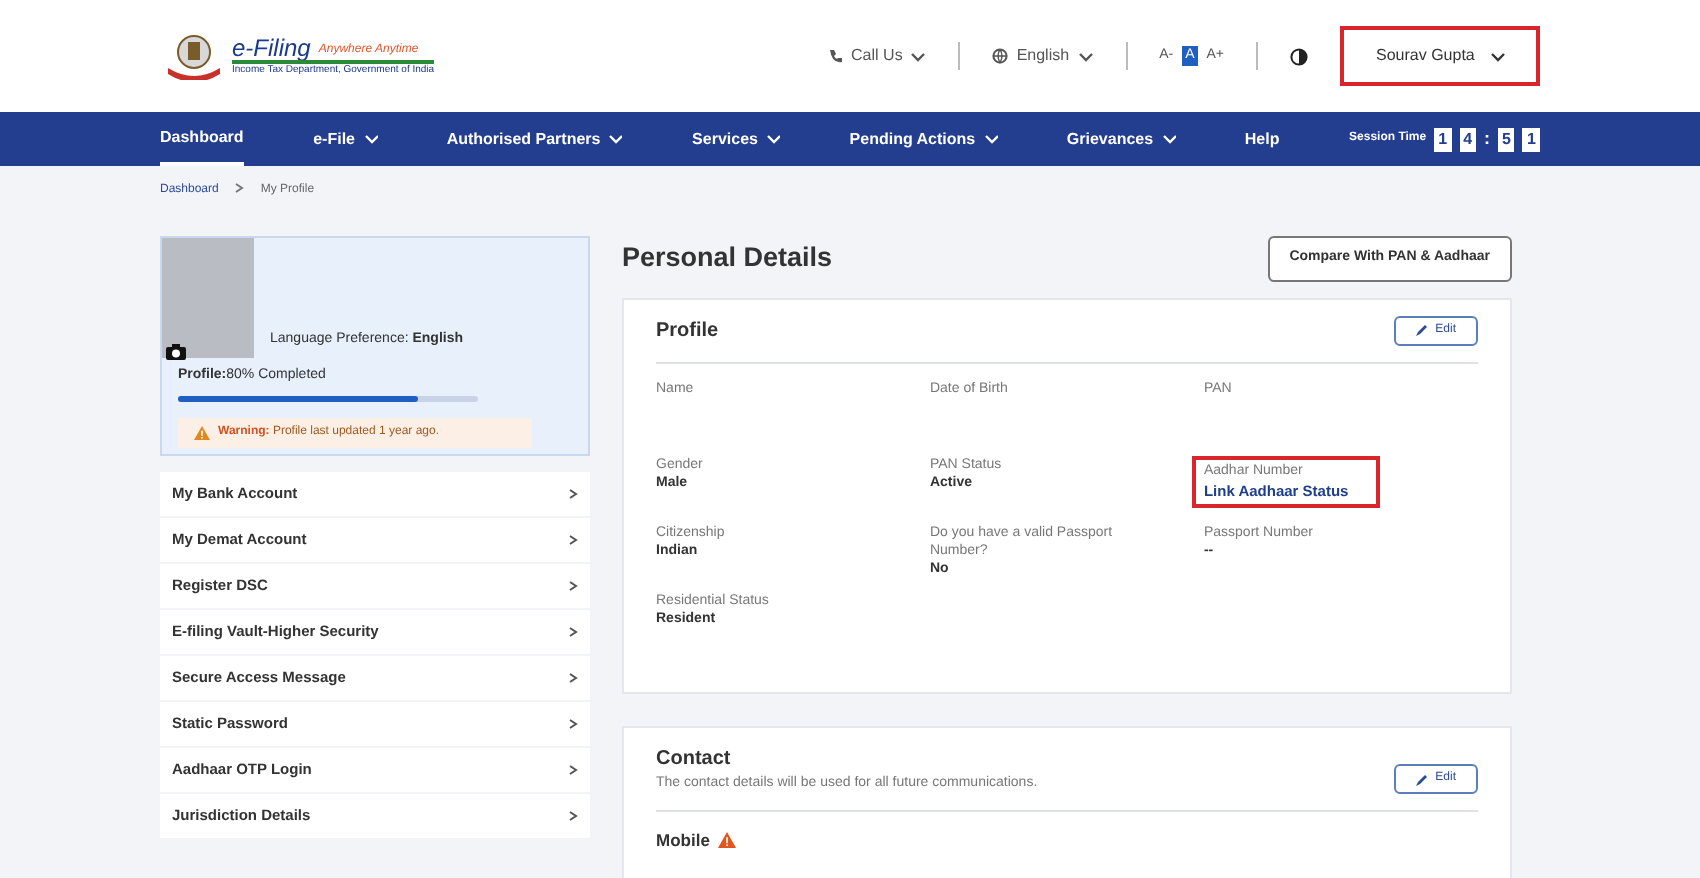  What do you see at coordinates (208, 298) in the screenshot?
I see `avatar-placeholder` at bounding box center [208, 298].